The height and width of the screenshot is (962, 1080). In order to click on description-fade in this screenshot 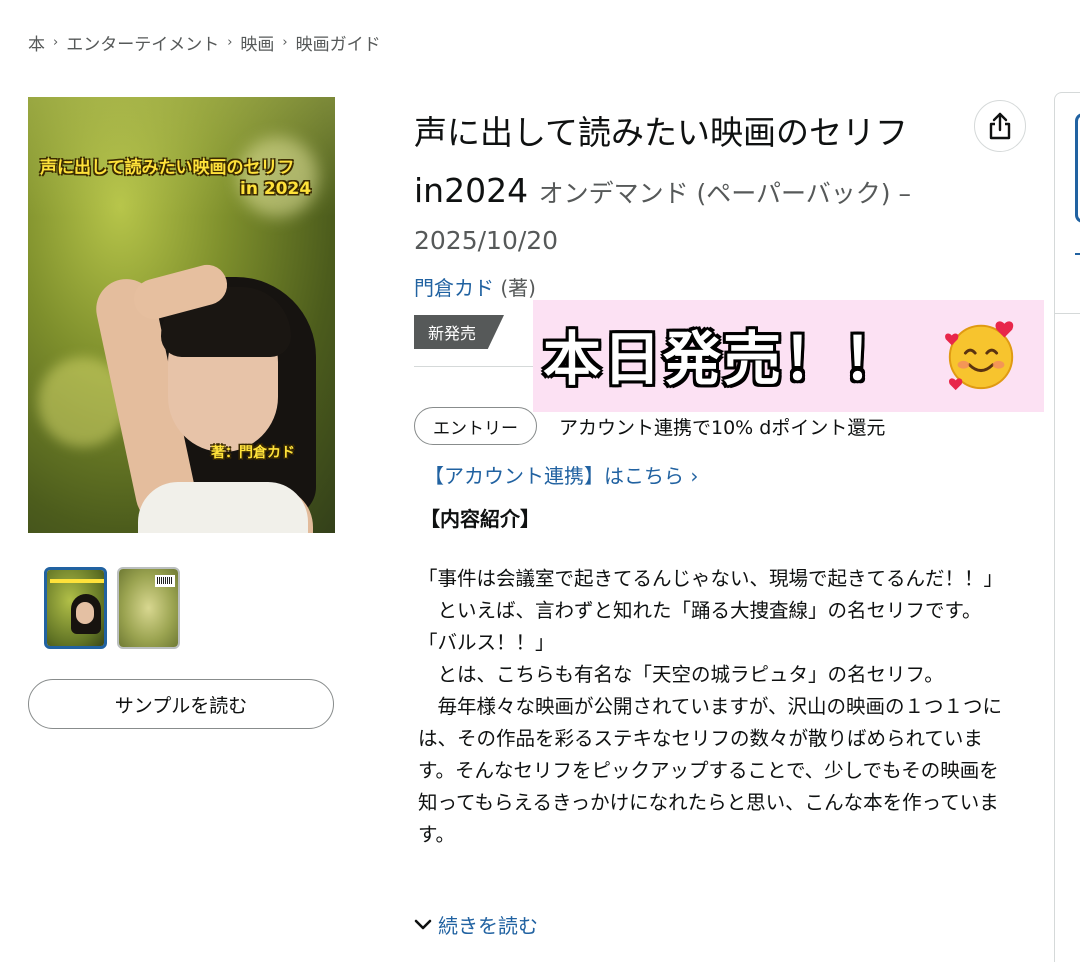, I will do `click(719, 886)`.